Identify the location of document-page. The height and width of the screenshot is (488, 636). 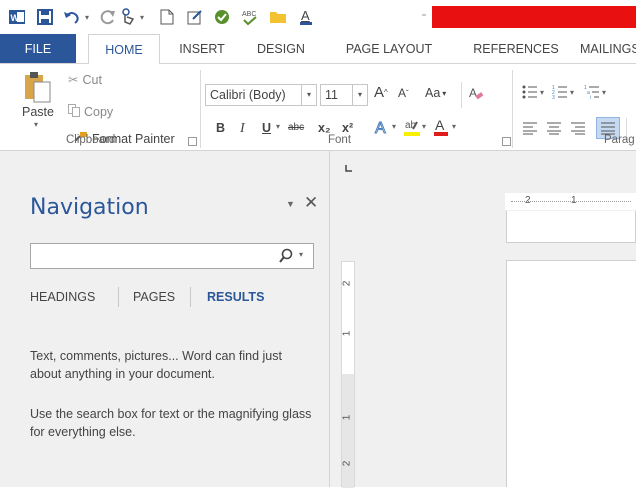
(571, 373).